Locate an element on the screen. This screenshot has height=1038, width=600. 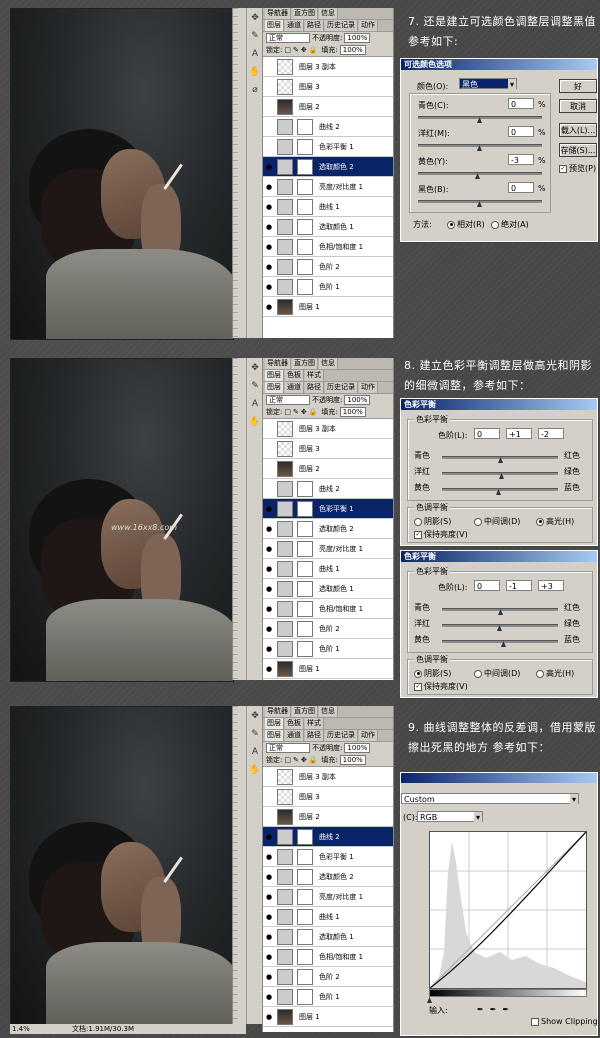
layer-row: 曲线 2 is located at coordinates (328, 489).